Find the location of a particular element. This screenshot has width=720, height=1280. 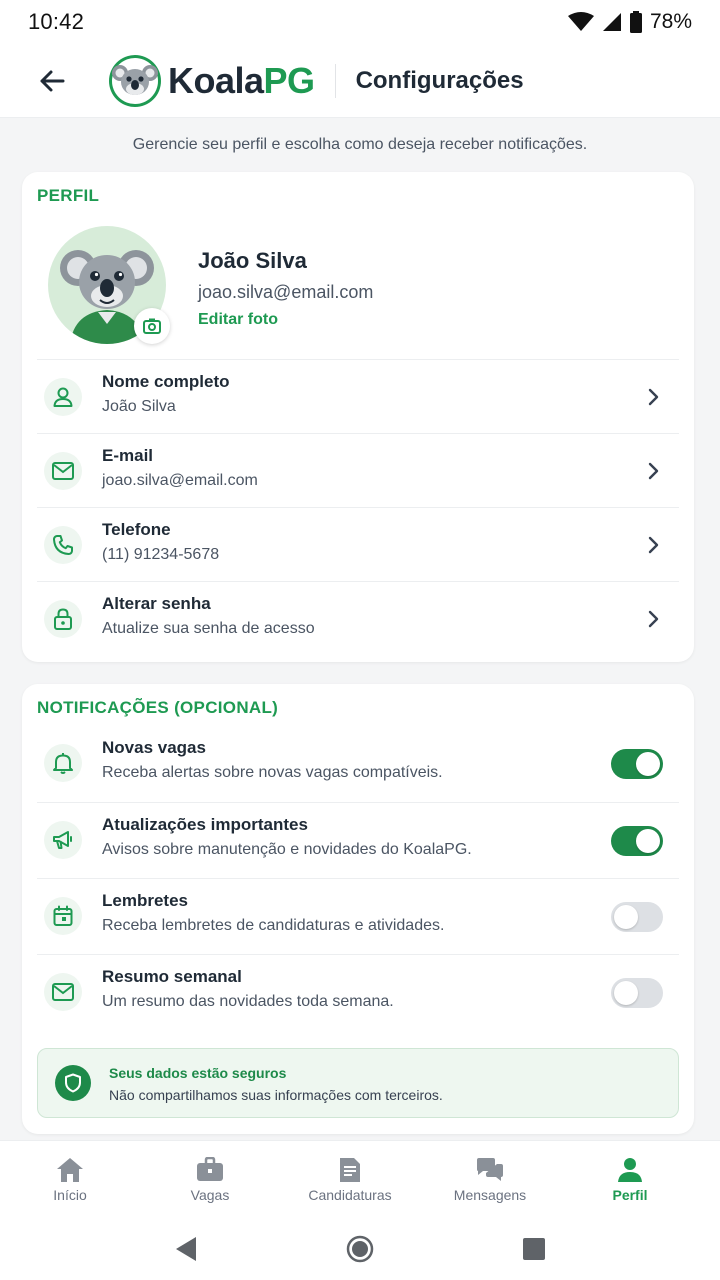

system-recents-icon is located at coordinates (534, 1249).